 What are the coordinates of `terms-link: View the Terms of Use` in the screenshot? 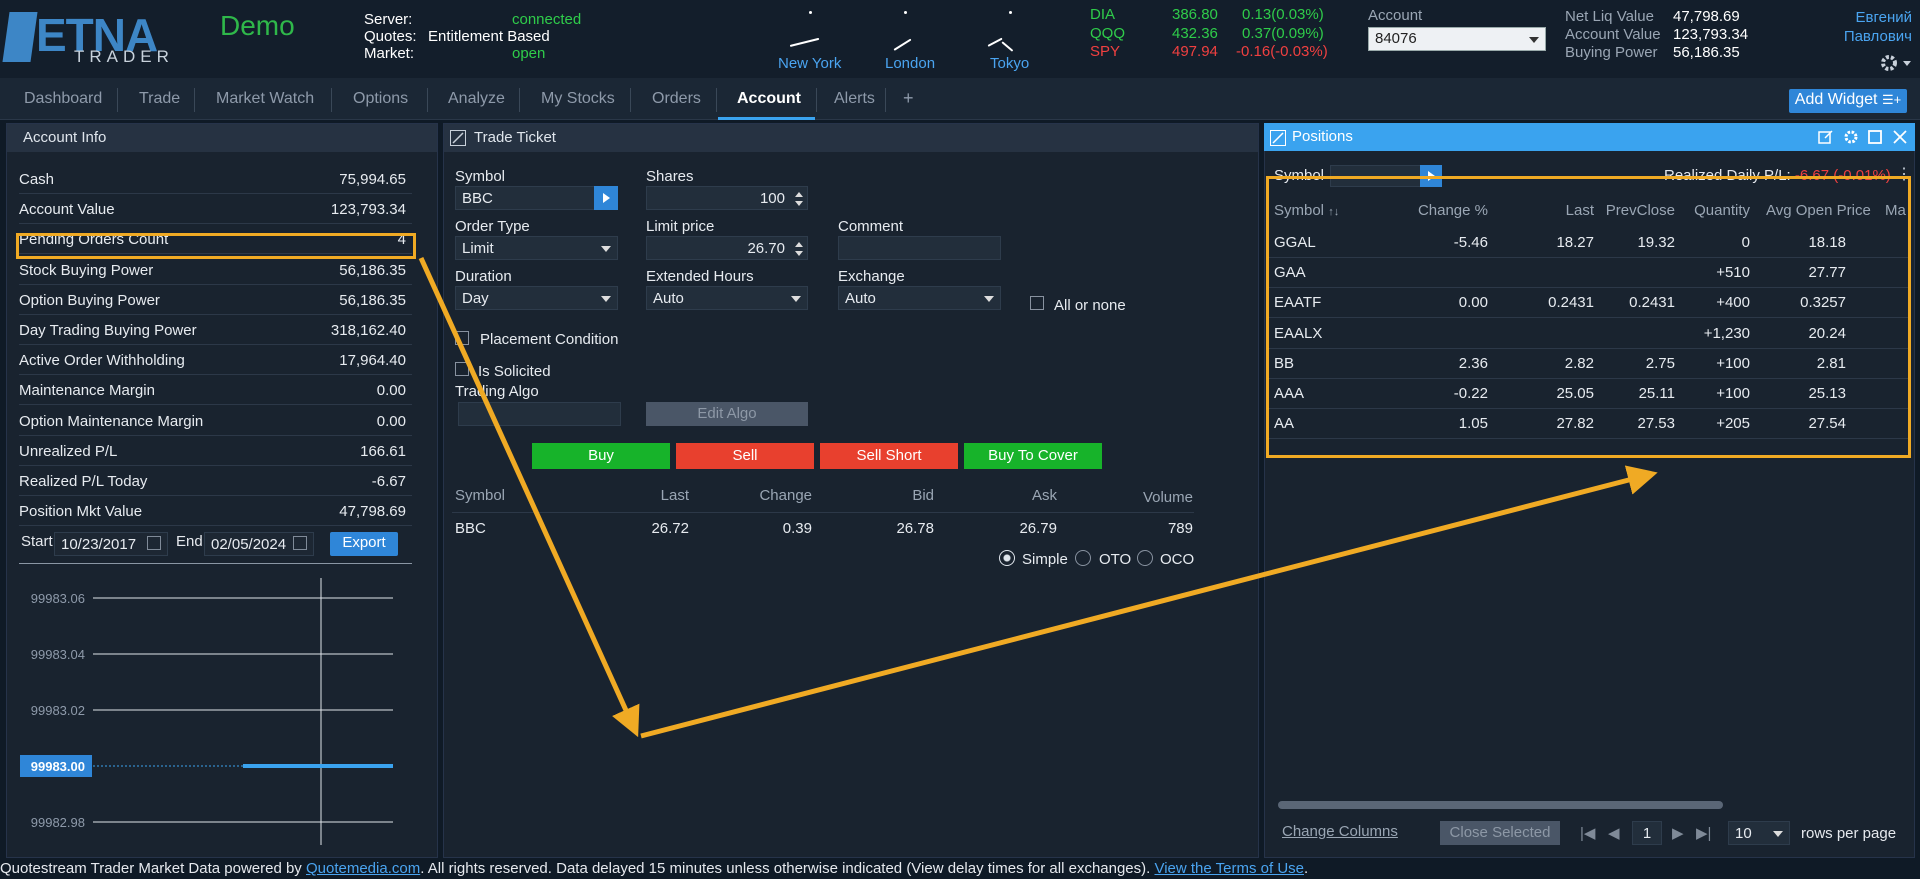 It's located at (1229, 868).